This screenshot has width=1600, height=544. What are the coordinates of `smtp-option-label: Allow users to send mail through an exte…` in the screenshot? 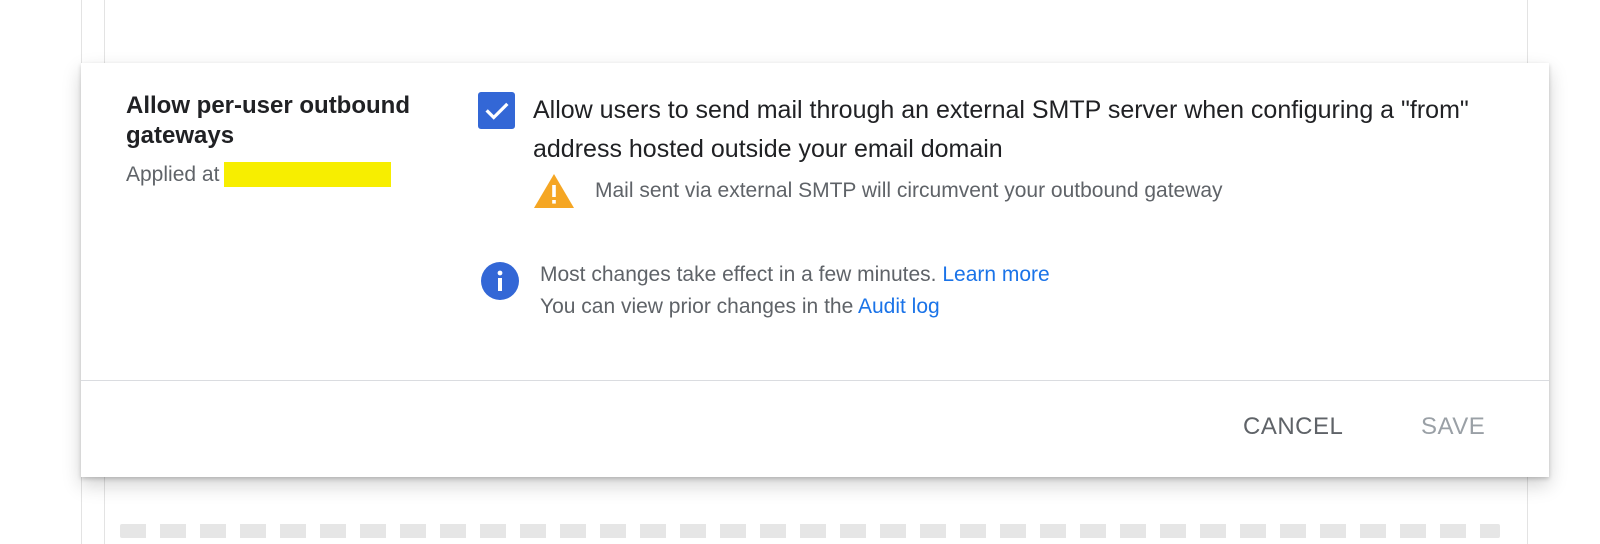 It's located at (1001, 129).